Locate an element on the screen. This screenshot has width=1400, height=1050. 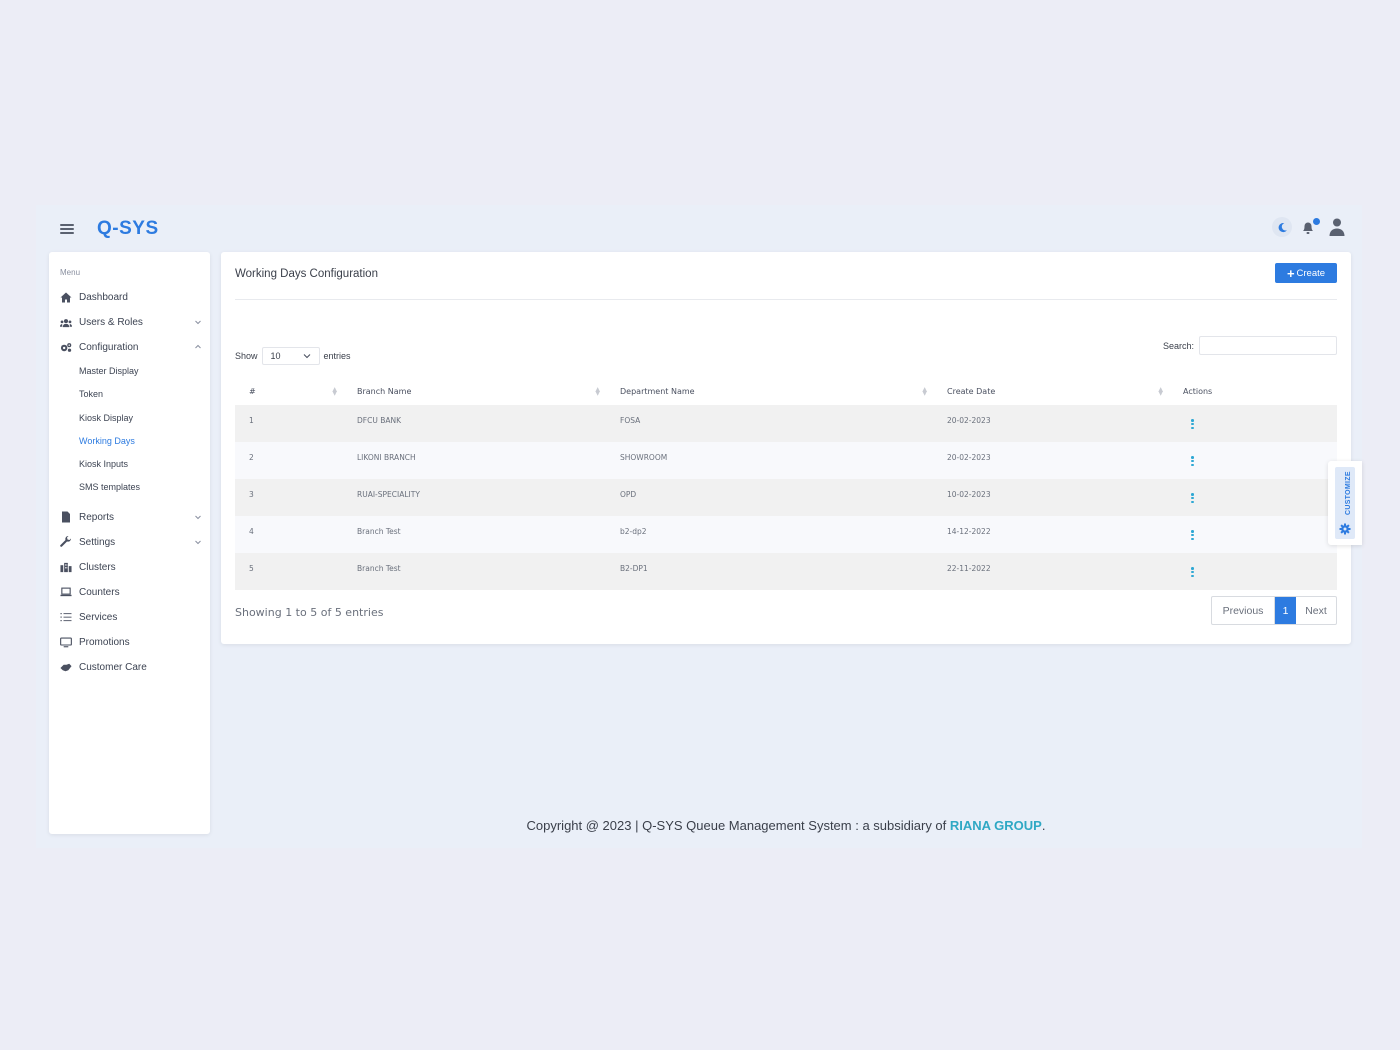
sidebar-item-label: Promotions is located at coordinates (104, 642).